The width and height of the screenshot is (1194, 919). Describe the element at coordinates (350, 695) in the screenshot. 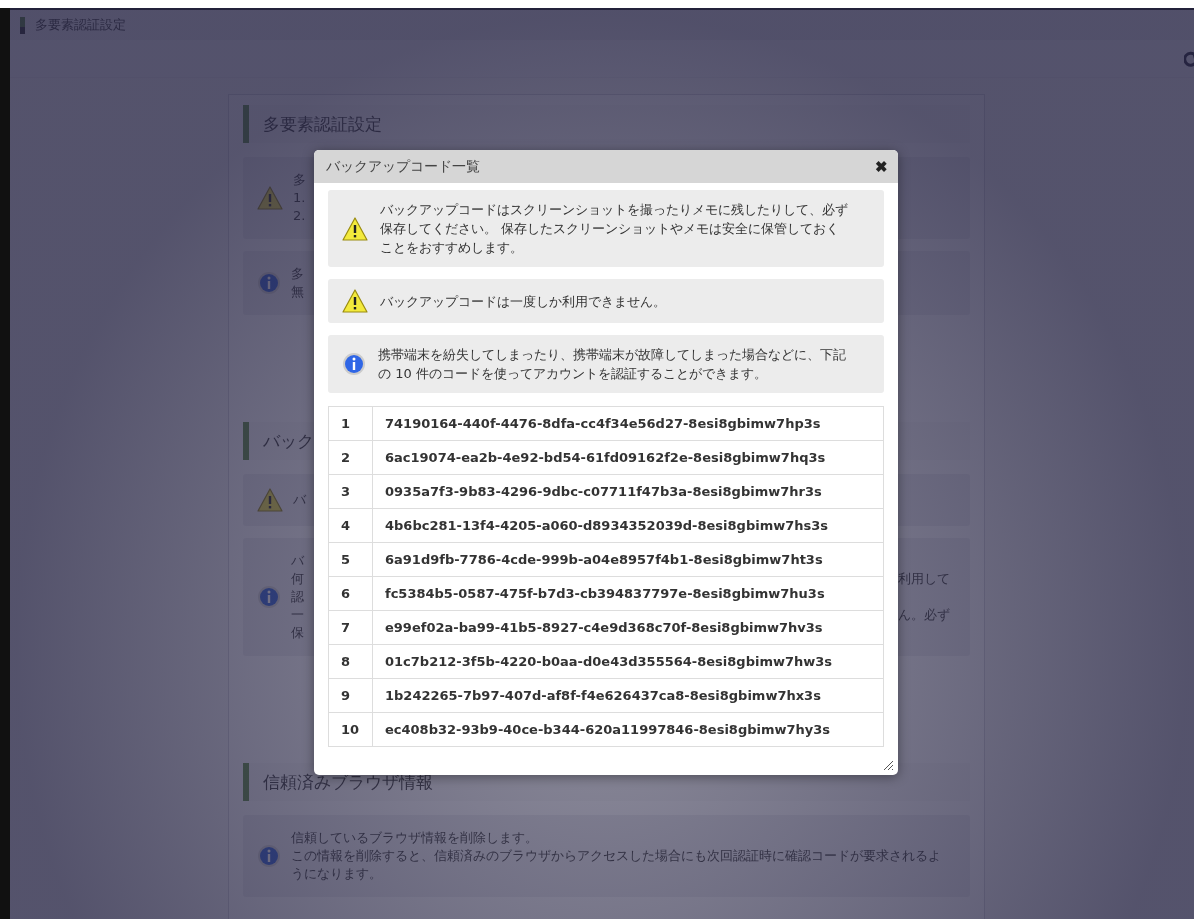

I see `row-number: 9` at that location.